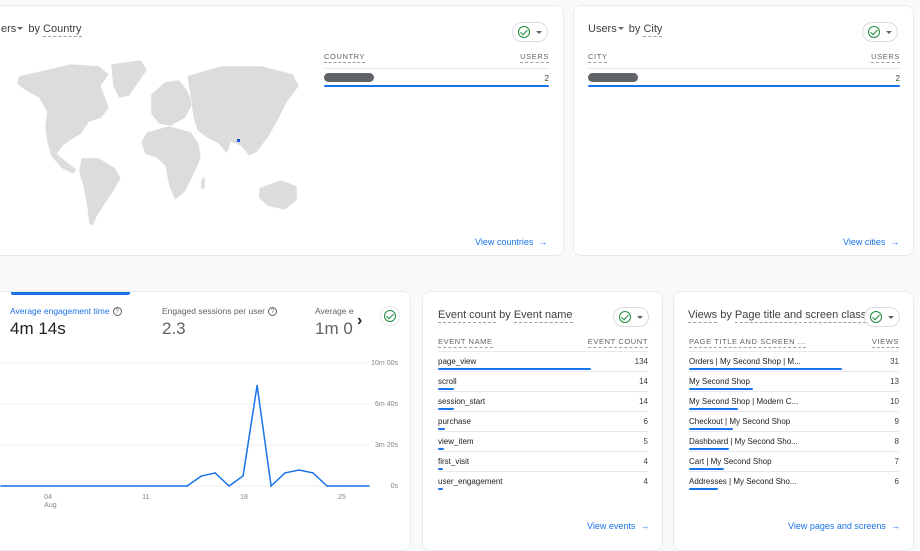 The image size is (920, 551). I want to click on card-title: Users by City, so click(625, 30).